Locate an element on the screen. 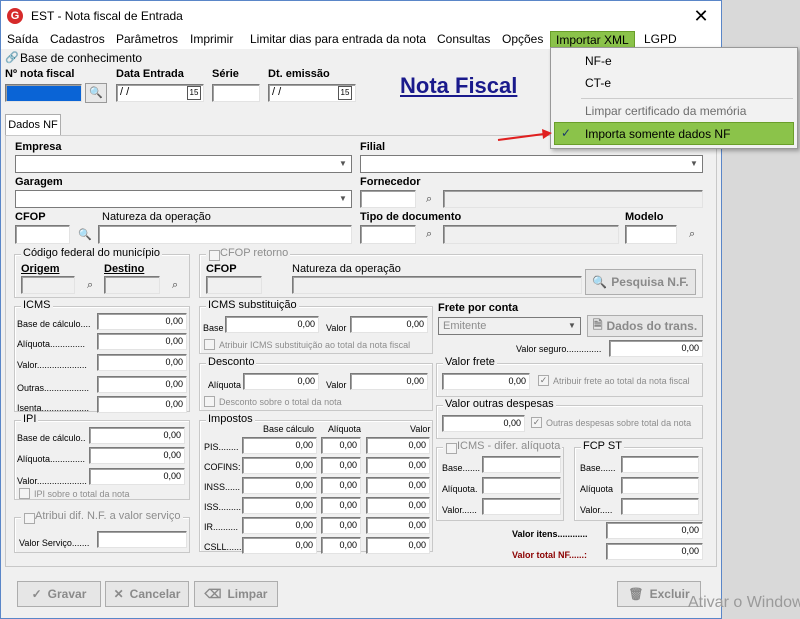 This screenshot has width=800, height=619. pesquisa-nf-button: 🔍 Pesquisa N.F. is located at coordinates (640, 282).